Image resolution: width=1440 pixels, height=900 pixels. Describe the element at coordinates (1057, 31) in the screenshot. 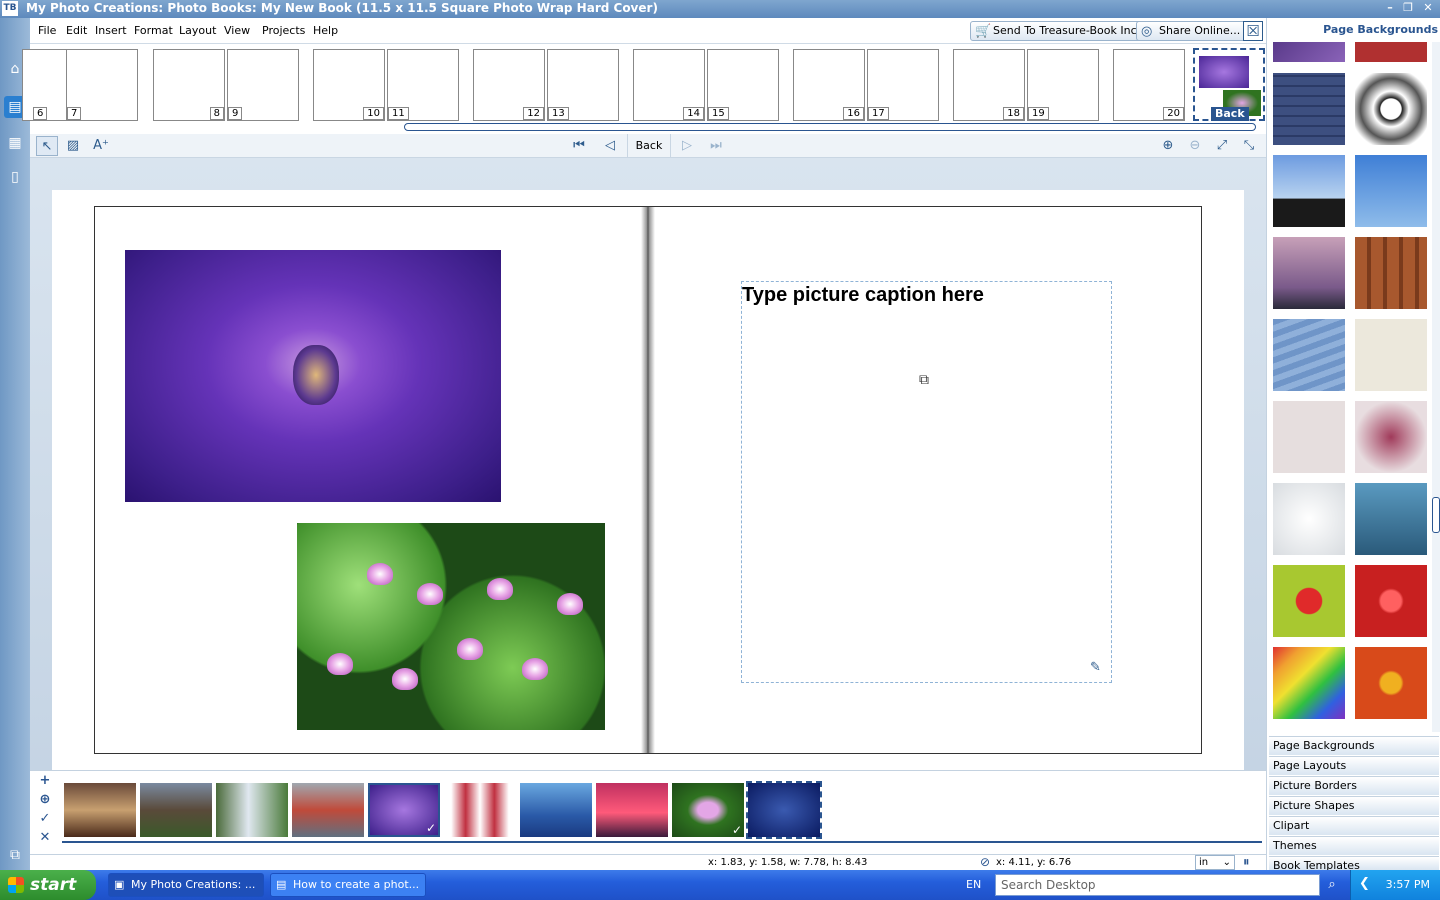

I see `send-to-printer-button: 🛒 Send To Treasure-Book Inc` at that location.